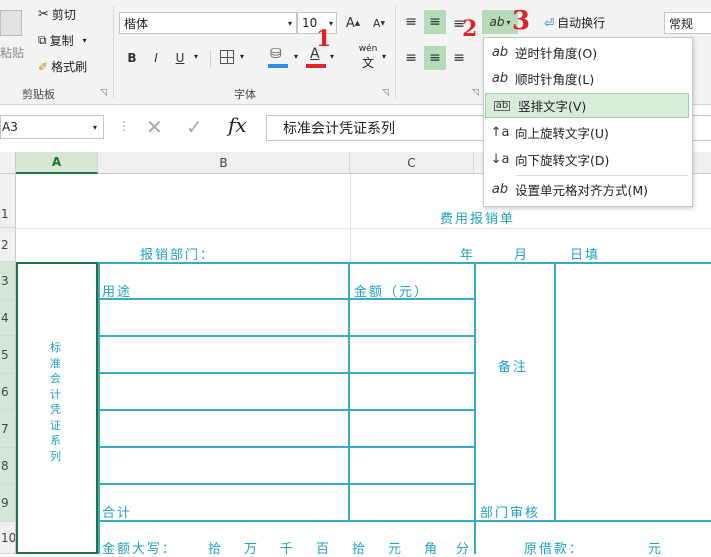  What do you see at coordinates (549, 22) in the screenshot?
I see `wrap-text-icon: ⏎` at bounding box center [549, 22].